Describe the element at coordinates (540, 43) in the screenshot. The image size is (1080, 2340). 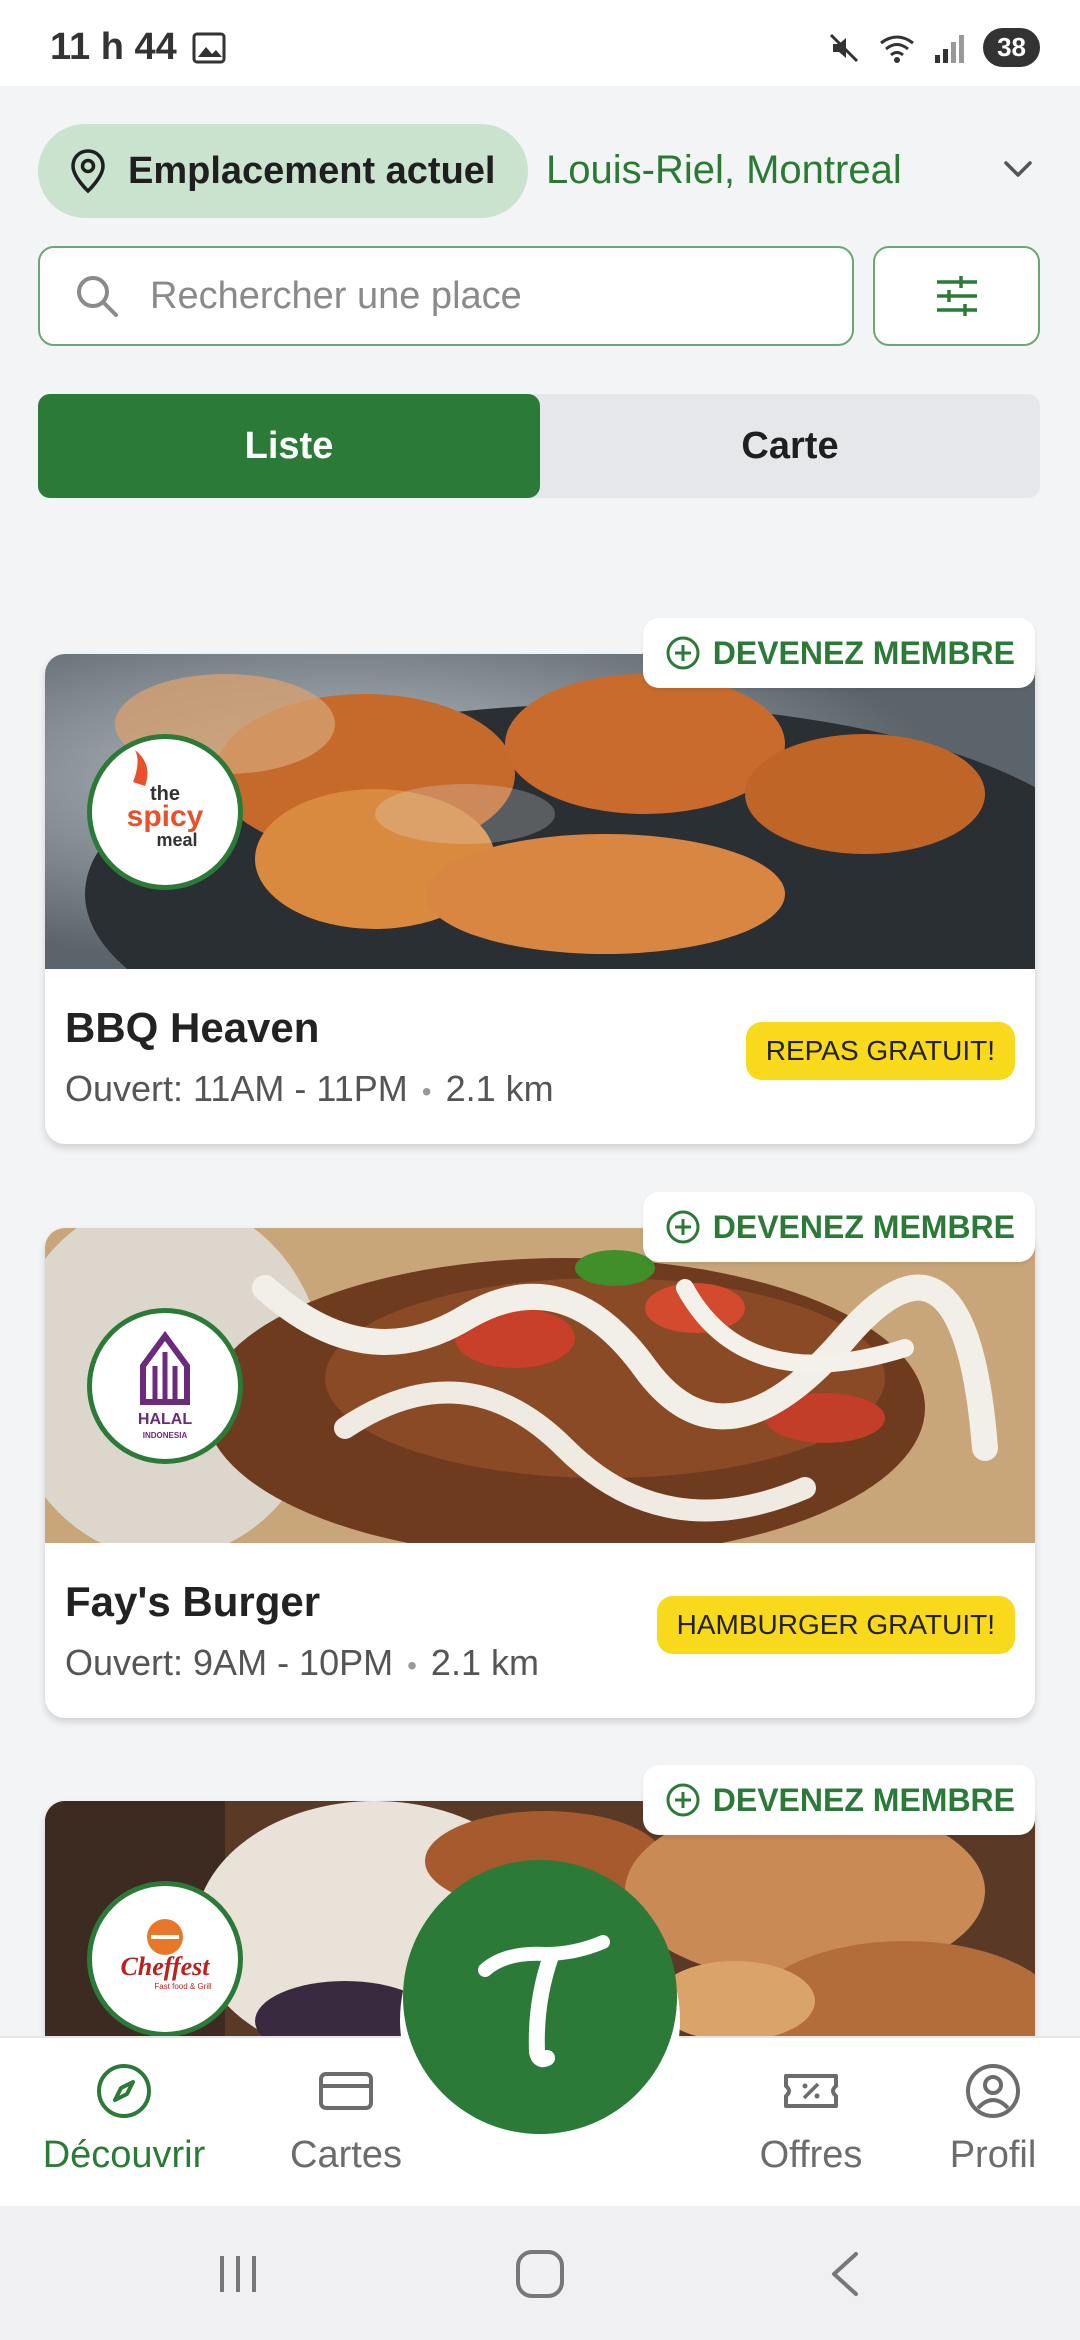
I see `status-bar: 11 h 44 38` at that location.